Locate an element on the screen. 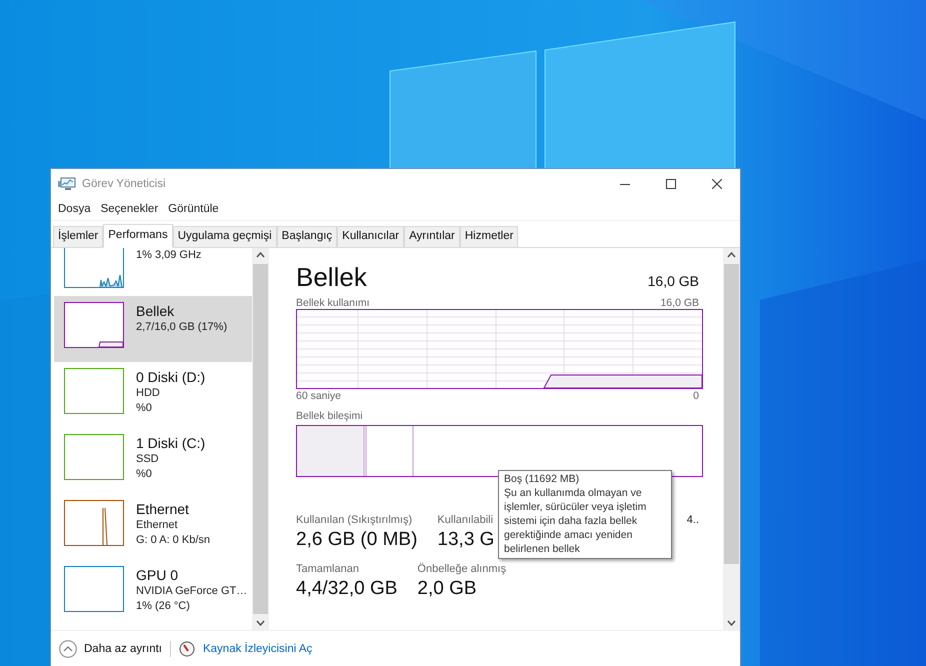 This screenshot has width=926, height=666. item-title: Bellek is located at coordinates (156, 311).